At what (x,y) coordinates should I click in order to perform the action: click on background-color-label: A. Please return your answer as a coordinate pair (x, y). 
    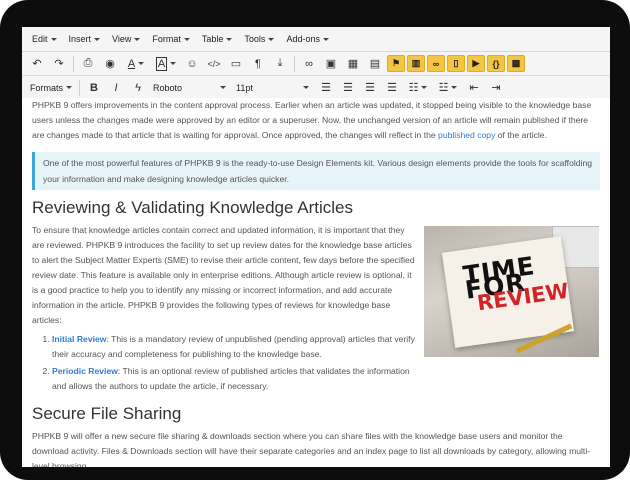
    Looking at the image, I should click on (161, 63).